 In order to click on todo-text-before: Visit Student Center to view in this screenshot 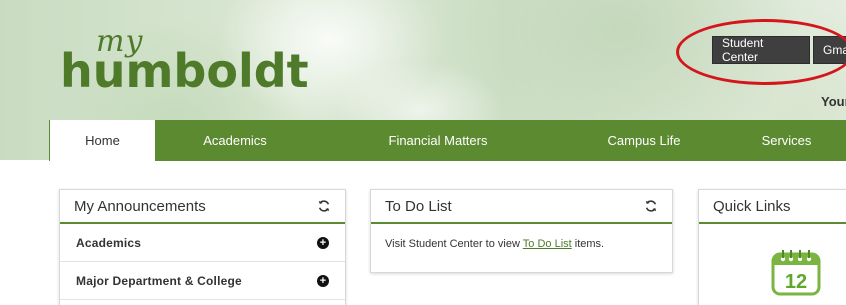, I will do `click(454, 244)`.